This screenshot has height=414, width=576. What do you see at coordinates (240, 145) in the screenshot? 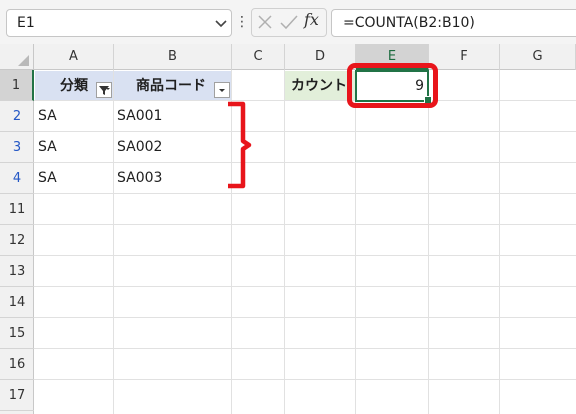
I see `brace-annotation-icon` at bounding box center [240, 145].